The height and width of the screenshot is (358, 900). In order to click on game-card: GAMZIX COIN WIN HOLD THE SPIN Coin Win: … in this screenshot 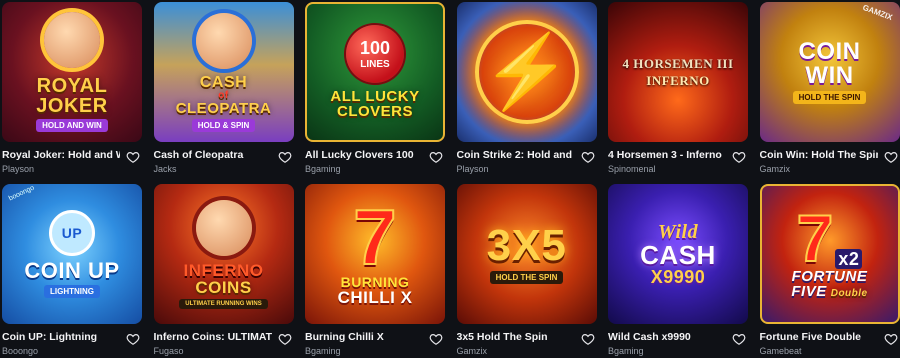, I will do `click(829, 89)`.